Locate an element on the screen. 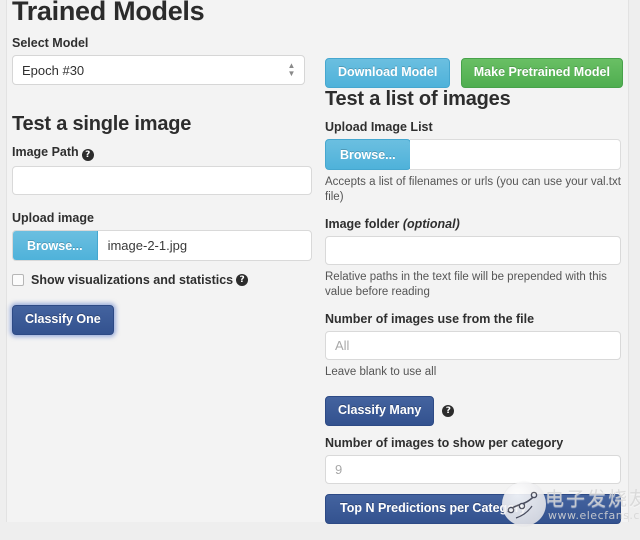 This screenshot has width=640, height=540. classify-many-row: Classify Many ? is located at coordinates (473, 411).